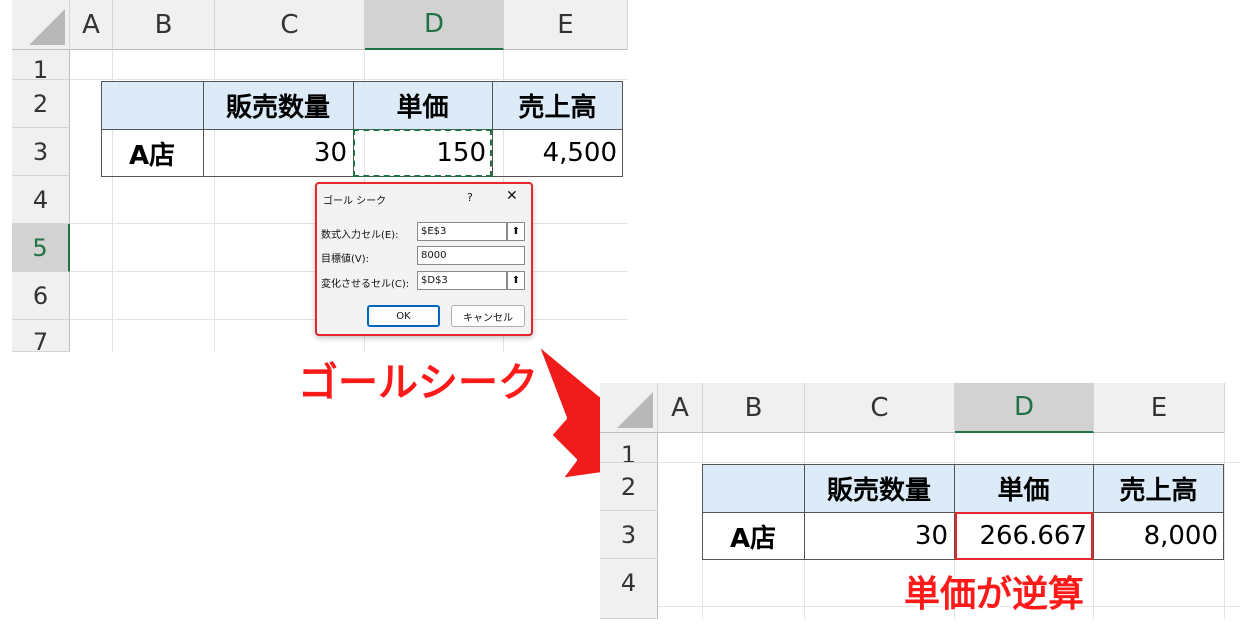  Describe the element at coordinates (994, 594) in the screenshot. I see `caption-result: 単価が逆算` at that location.